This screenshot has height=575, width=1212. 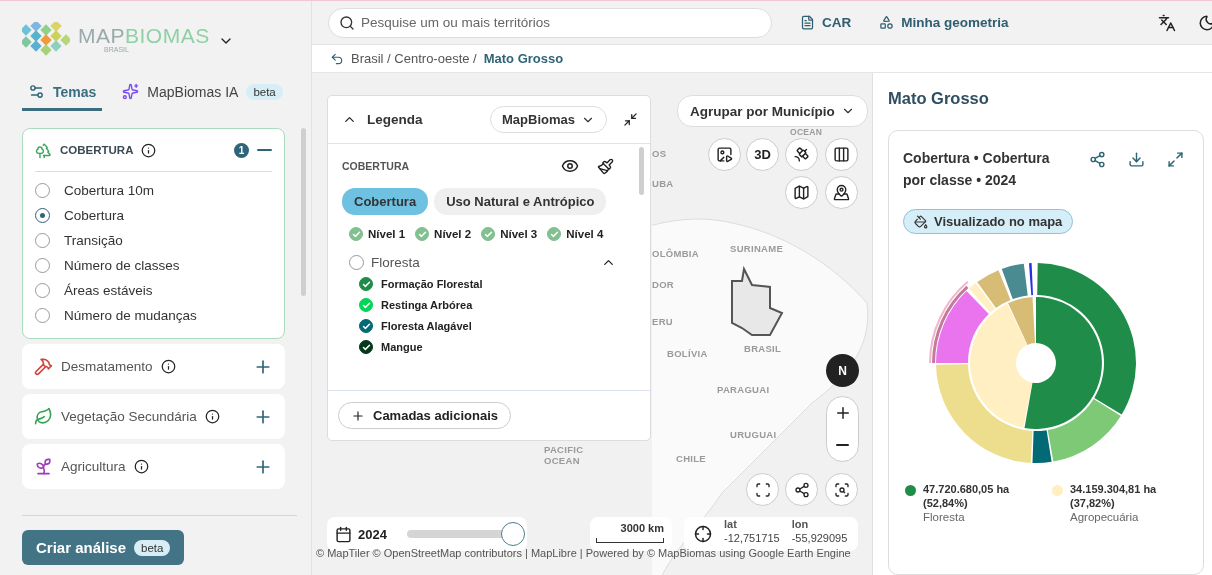 I want to click on minus-icon, so click(x=842, y=445).